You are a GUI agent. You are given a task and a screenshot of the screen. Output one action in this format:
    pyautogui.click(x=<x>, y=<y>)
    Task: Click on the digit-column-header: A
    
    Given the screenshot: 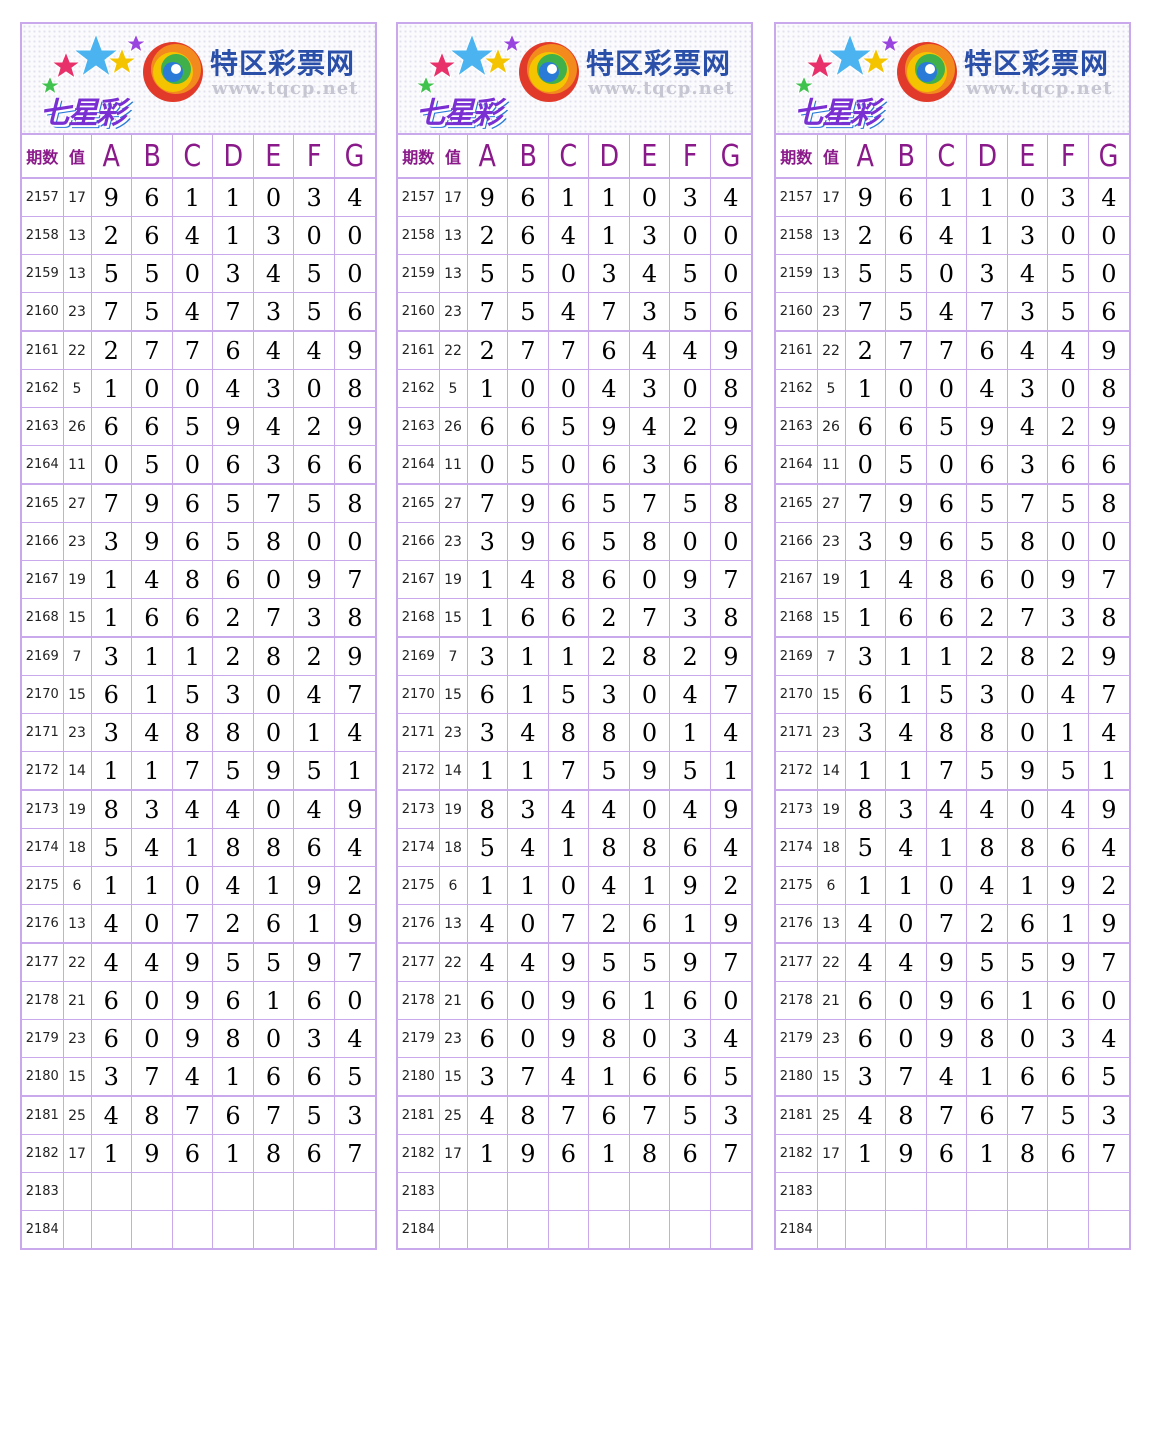 What is the action you would take?
    pyautogui.click(x=487, y=157)
    